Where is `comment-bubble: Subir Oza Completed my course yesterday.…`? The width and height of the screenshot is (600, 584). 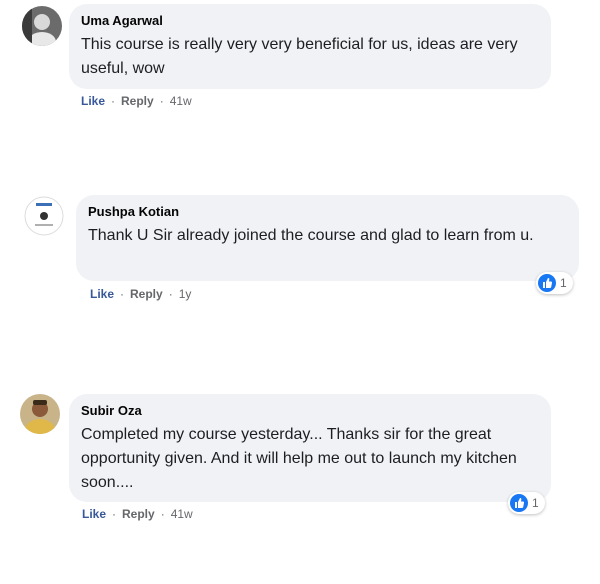
comment-bubble: Subir Oza Completed my course yesterday.… is located at coordinates (310, 448).